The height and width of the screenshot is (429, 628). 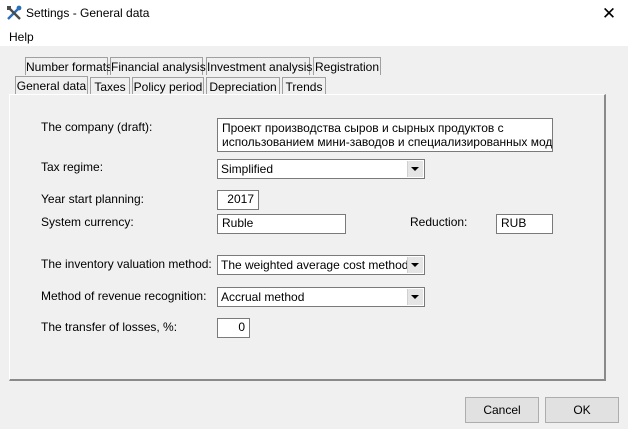 What do you see at coordinates (243, 86) in the screenshot?
I see `tab-depreciation: Depreciation` at bounding box center [243, 86].